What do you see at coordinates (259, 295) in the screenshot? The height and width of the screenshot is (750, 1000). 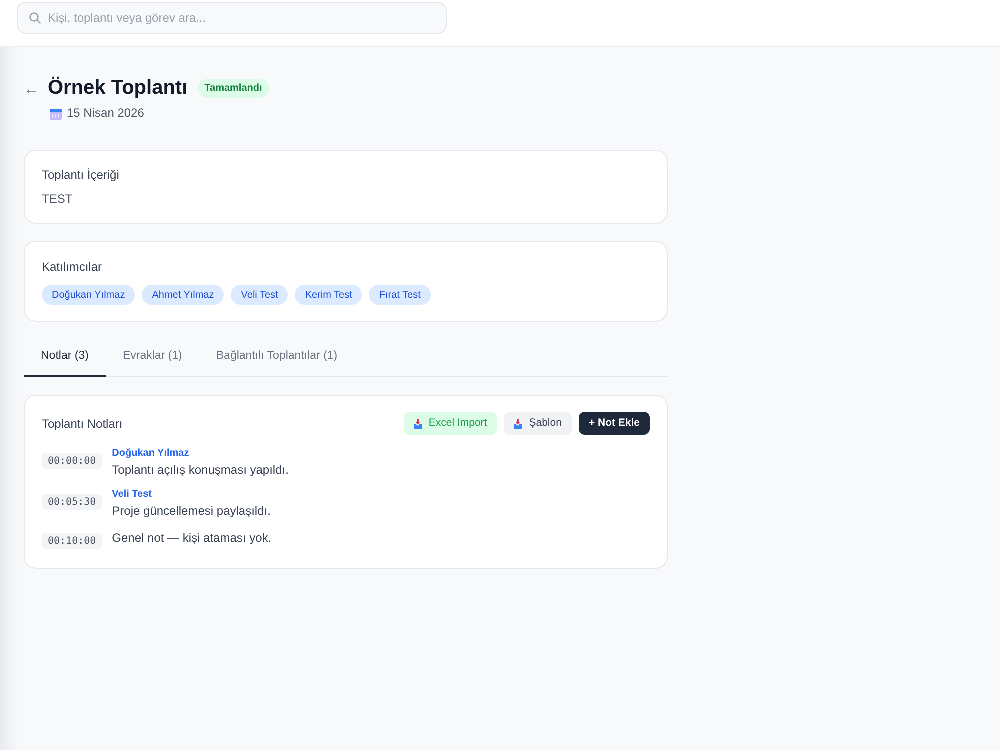 I see `participant-chip: Veli Test` at bounding box center [259, 295].